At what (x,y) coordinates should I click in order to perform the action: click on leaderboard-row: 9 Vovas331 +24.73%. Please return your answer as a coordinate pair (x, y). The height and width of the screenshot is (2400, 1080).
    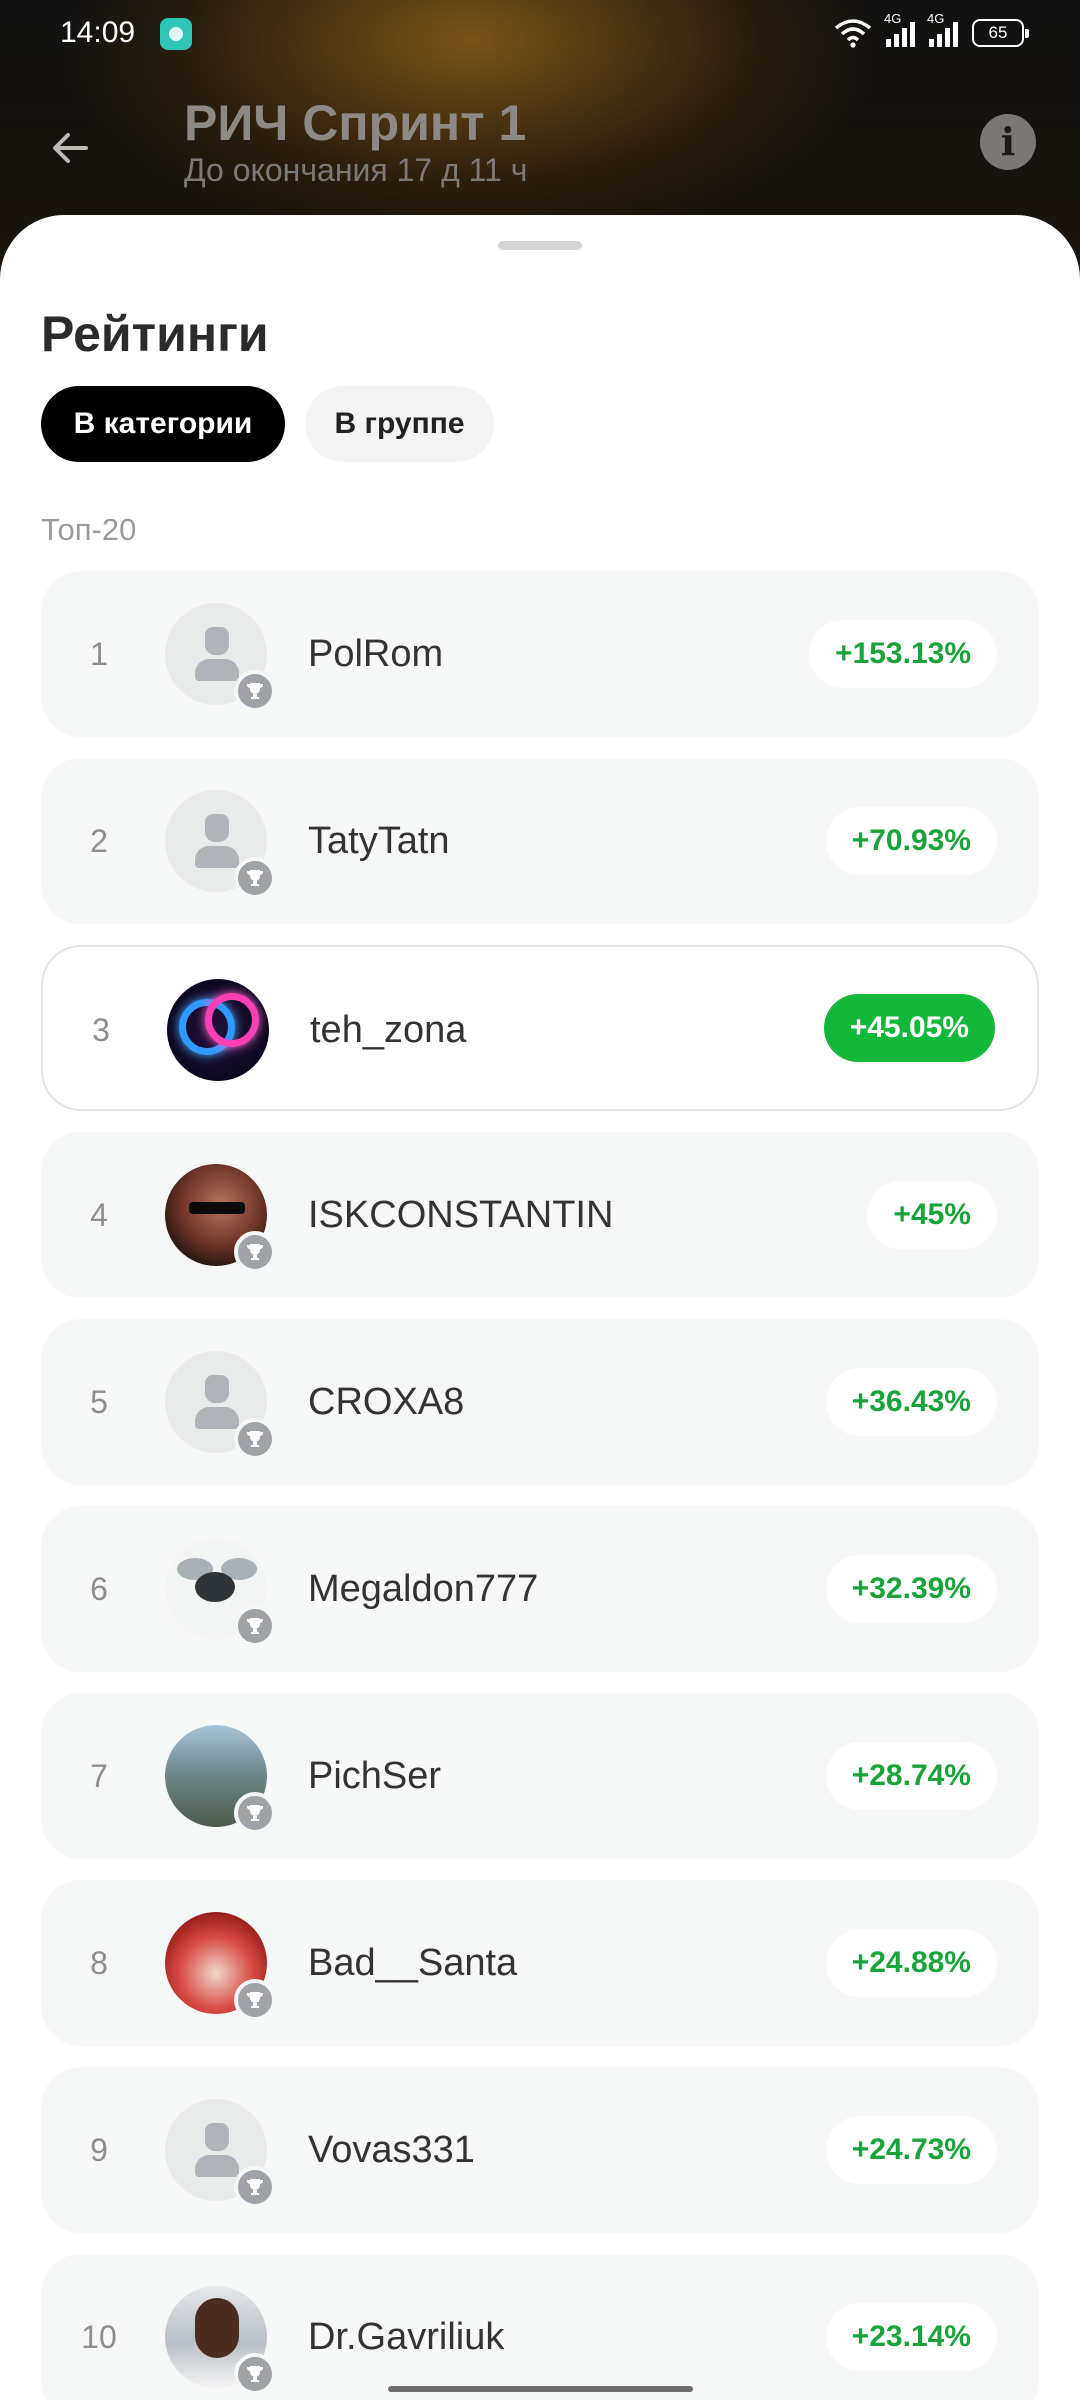
    Looking at the image, I should click on (540, 2150).